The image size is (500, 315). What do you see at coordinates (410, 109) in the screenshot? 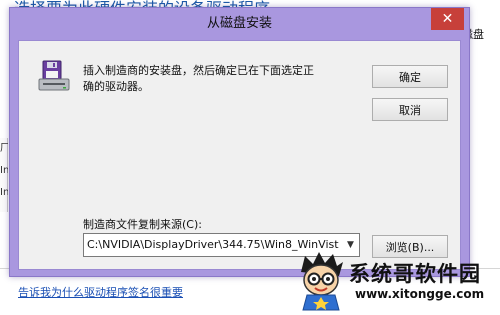
I see `cancel-button: 取消` at bounding box center [410, 109].